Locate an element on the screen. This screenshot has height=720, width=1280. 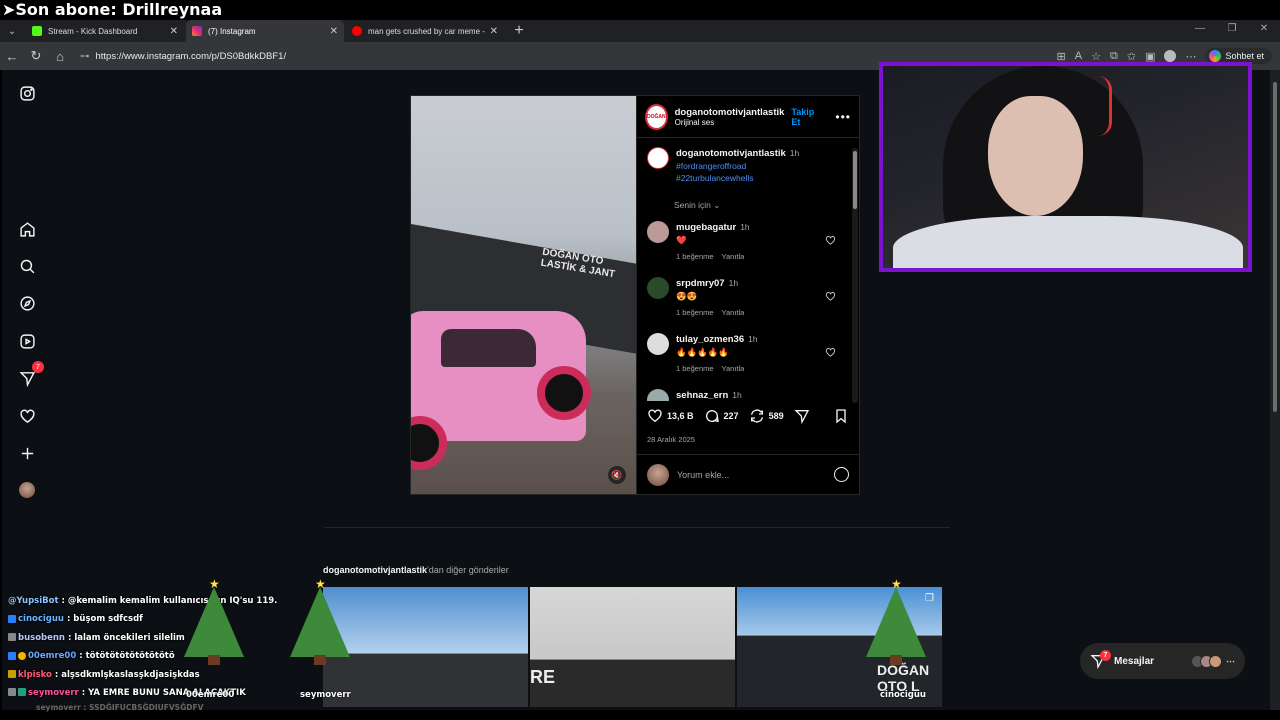
comment-item: tulay_ozmen36 1h 🔥🔥🔥🔥🔥 1 beğenme Yanıtla is located at coordinates (743, 361).